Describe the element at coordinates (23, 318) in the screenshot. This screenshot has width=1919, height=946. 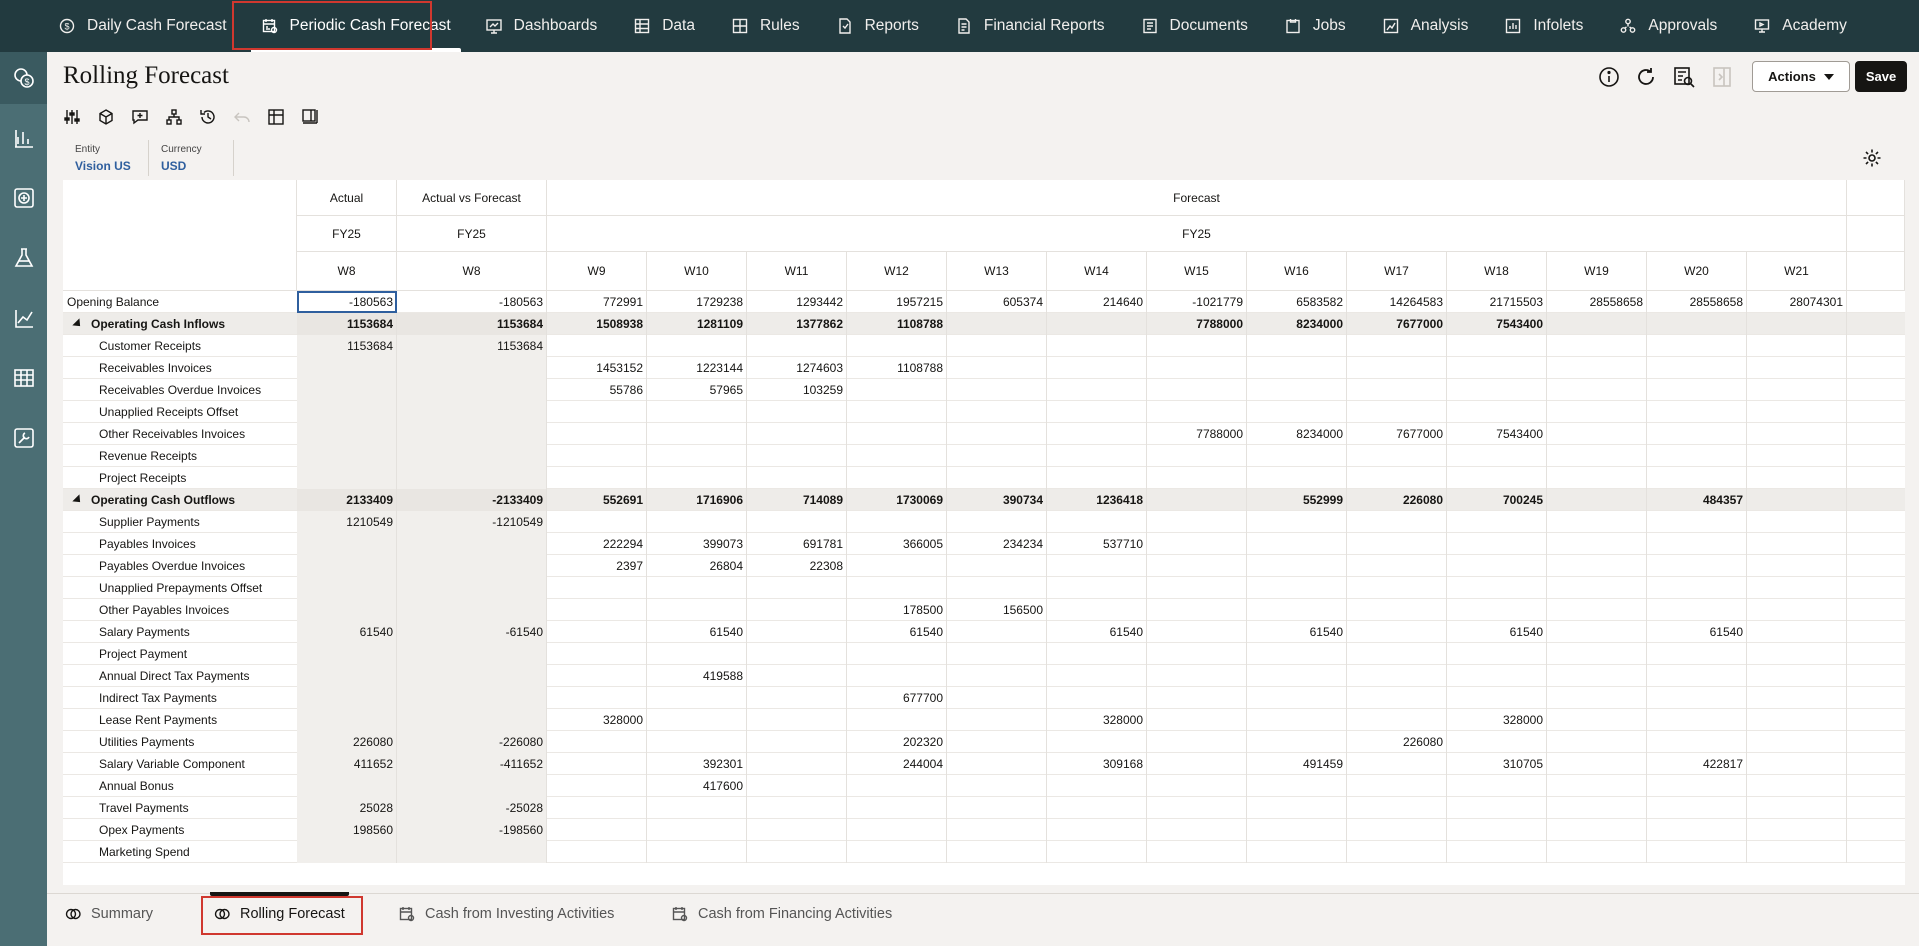
I see `rail-trend-icon` at that location.